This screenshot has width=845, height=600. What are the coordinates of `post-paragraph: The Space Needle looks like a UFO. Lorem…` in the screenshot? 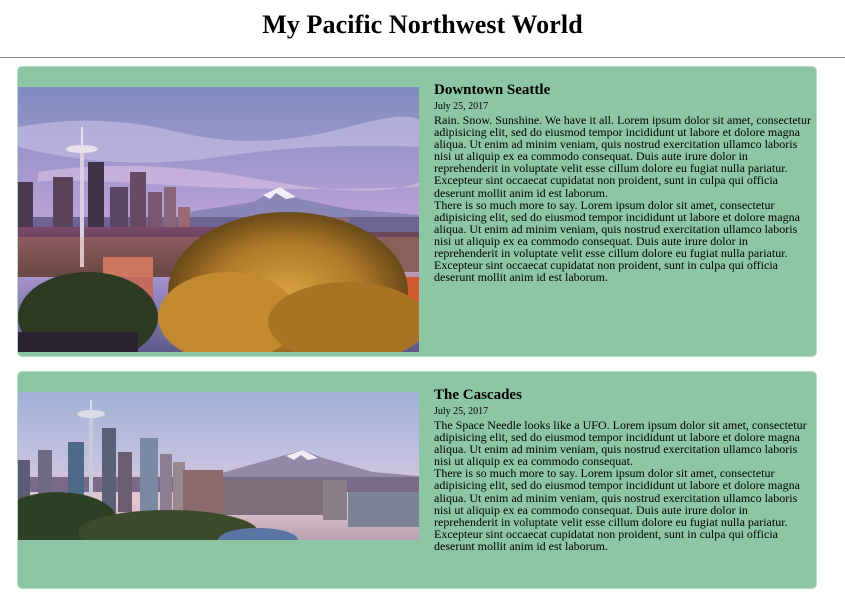 It's located at (620, 443).